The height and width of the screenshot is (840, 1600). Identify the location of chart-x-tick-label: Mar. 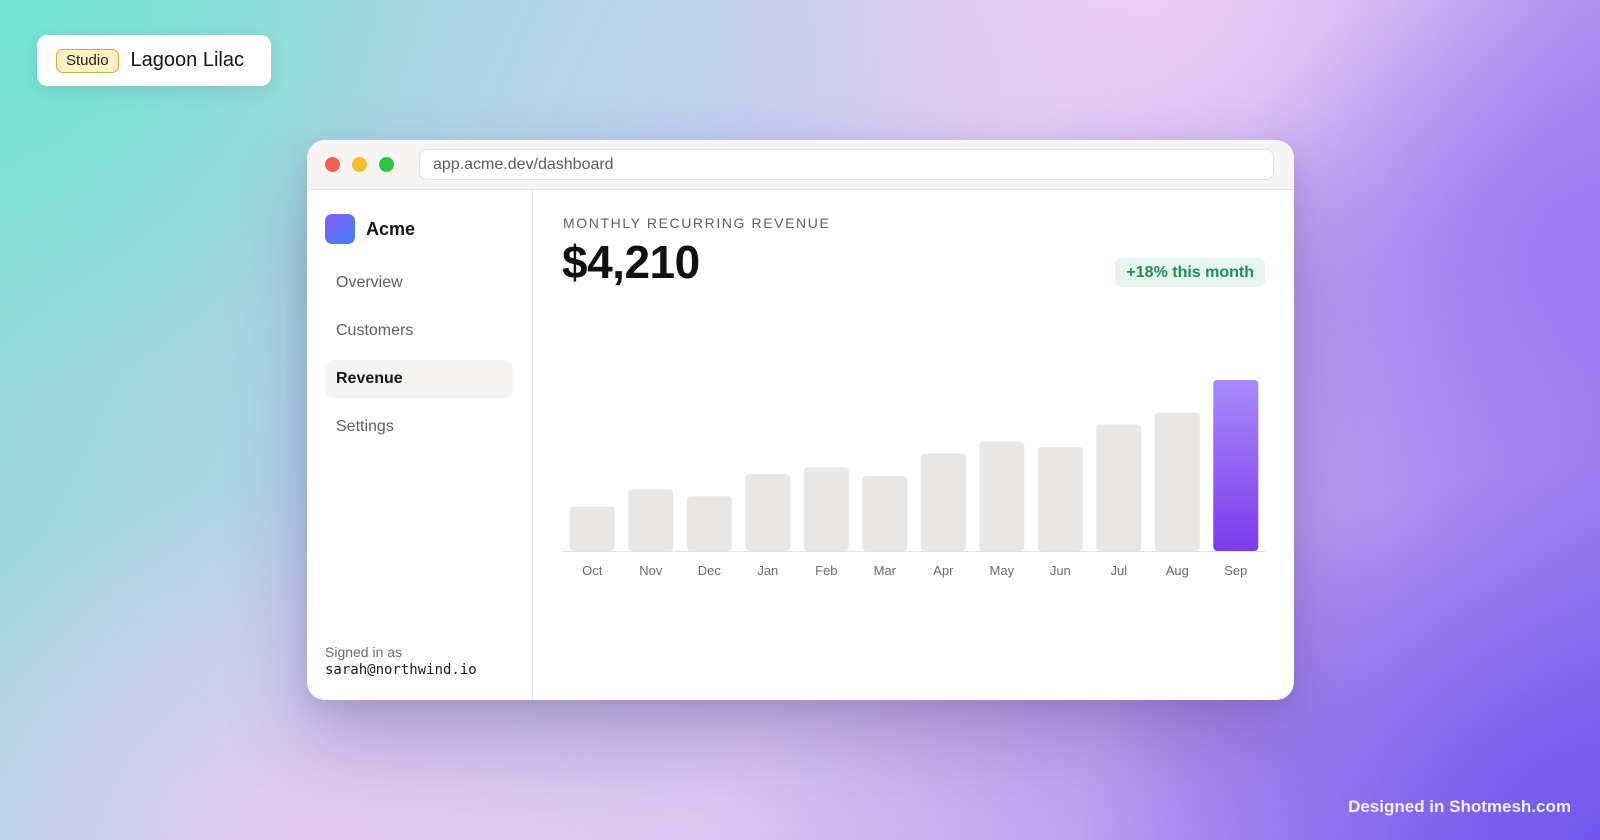
(885, 570).